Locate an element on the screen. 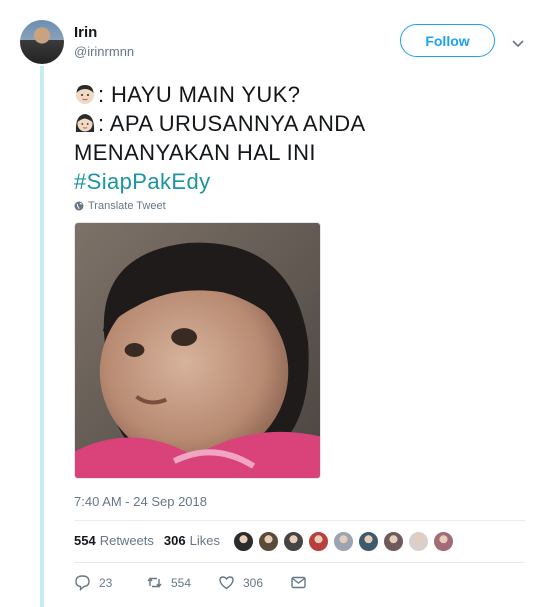 Image resolution: width=545 pixels, height=607 pixels. likes-count: 306 is located at coordinates (174, 540).